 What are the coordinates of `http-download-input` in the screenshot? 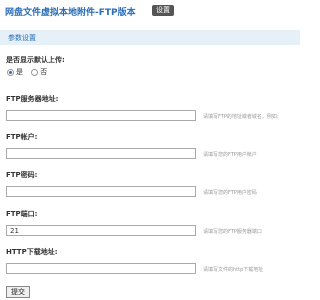 It's located at (101, 268).